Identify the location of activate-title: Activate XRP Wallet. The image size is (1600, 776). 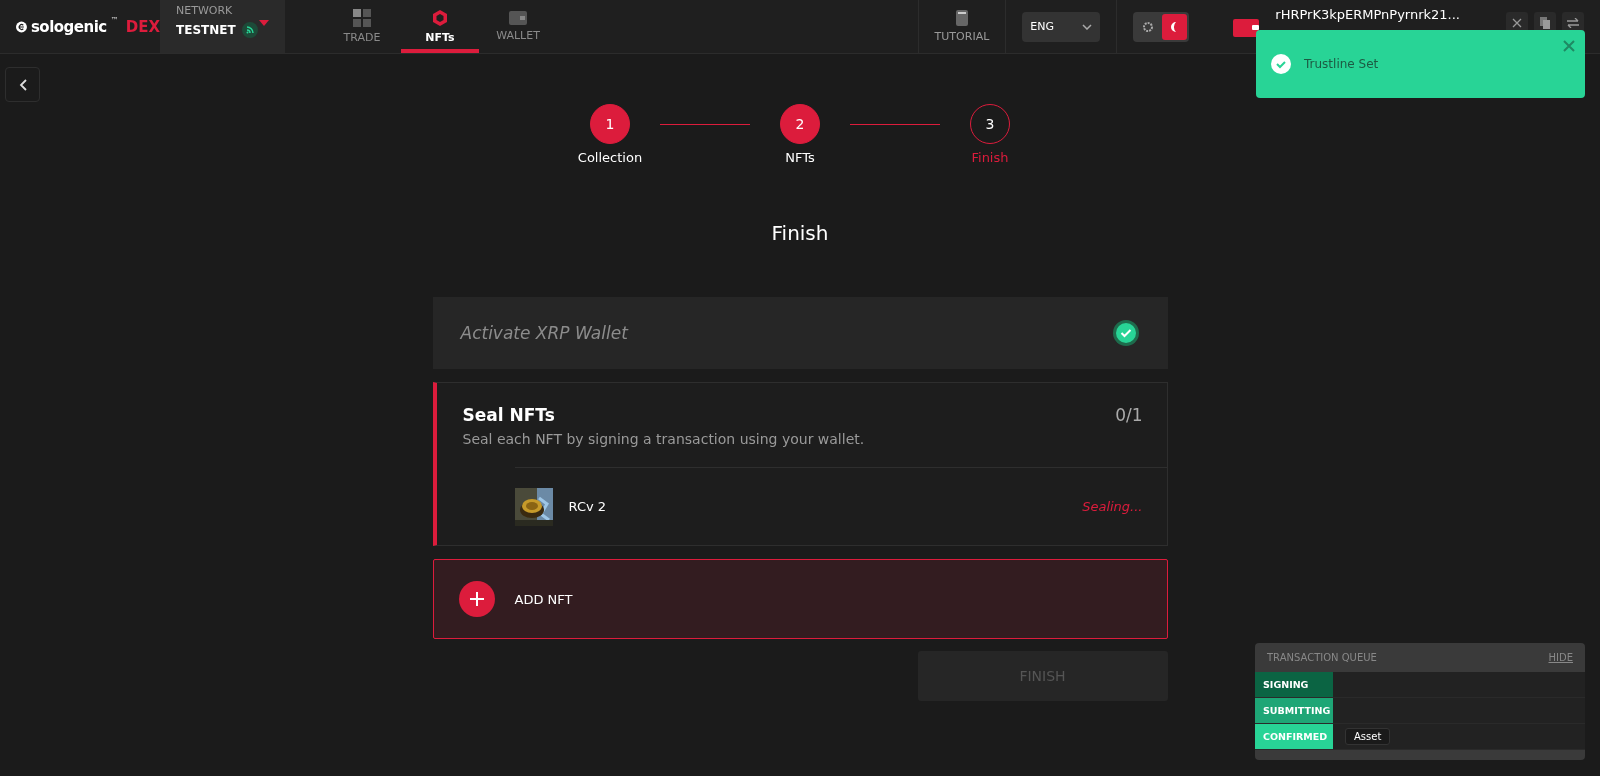
(544, 333).